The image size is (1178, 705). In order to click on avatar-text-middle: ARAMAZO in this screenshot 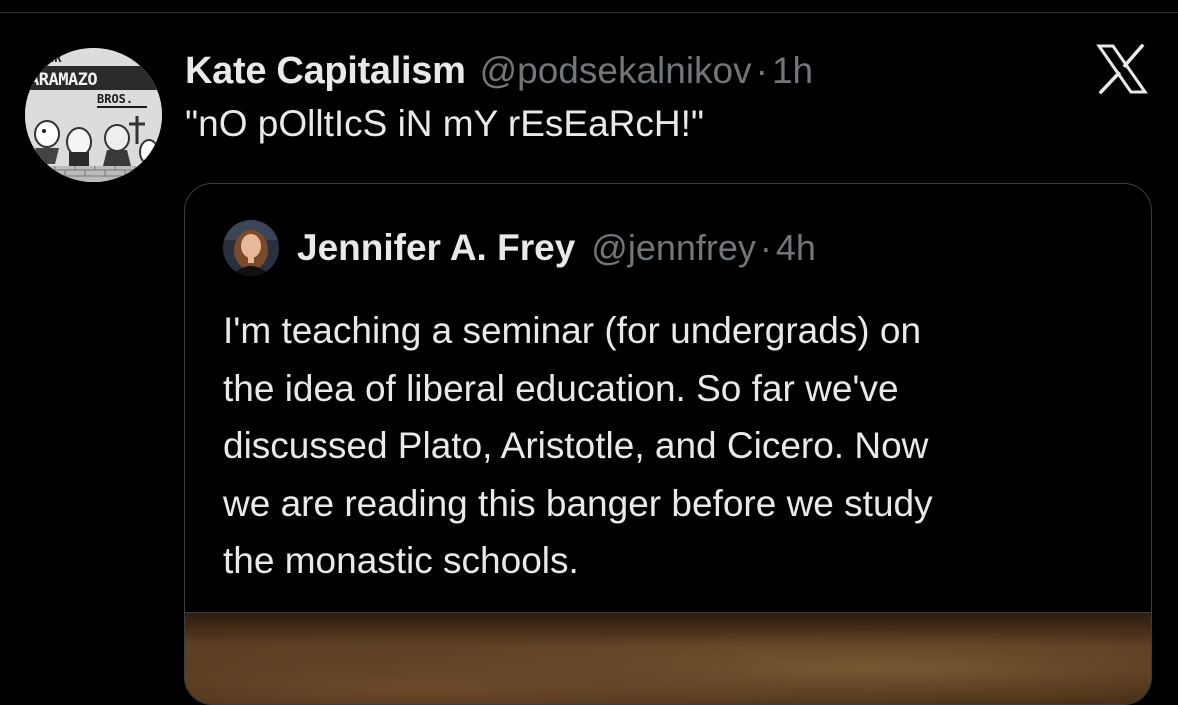, I will do `click(63, 80)`.